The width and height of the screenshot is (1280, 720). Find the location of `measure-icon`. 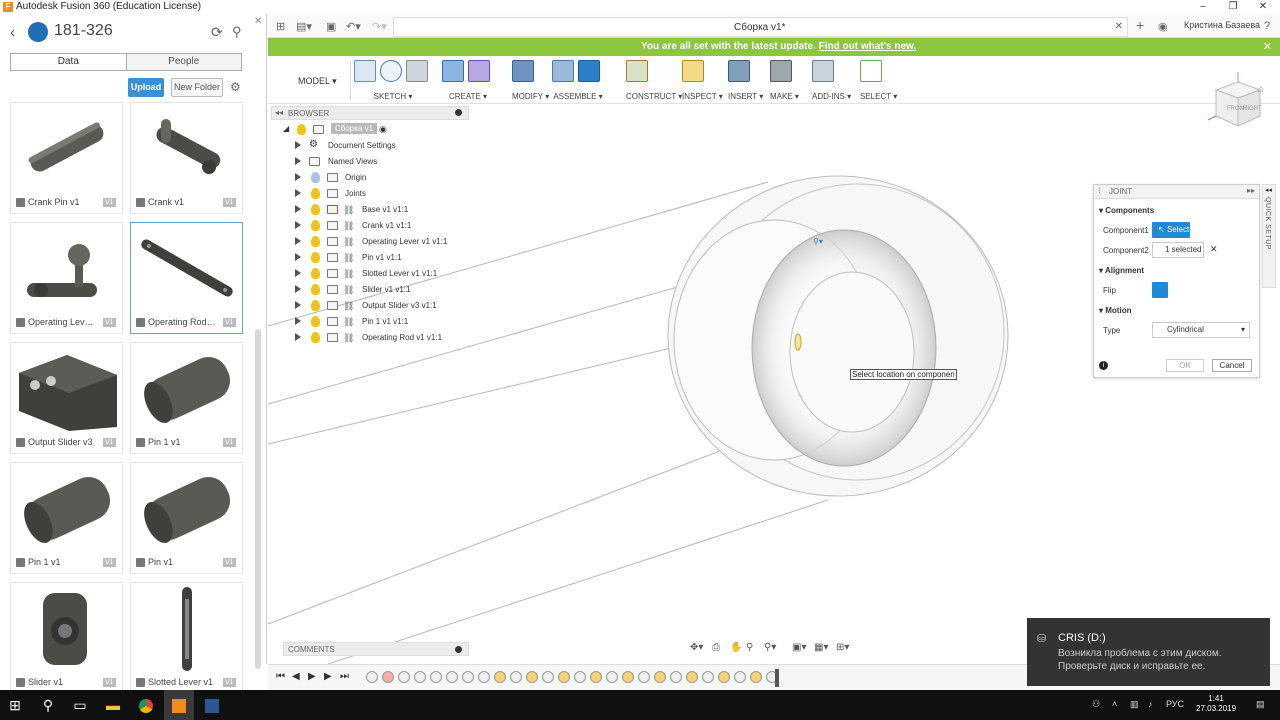

measure-icon is located at coordinates (693, 71).